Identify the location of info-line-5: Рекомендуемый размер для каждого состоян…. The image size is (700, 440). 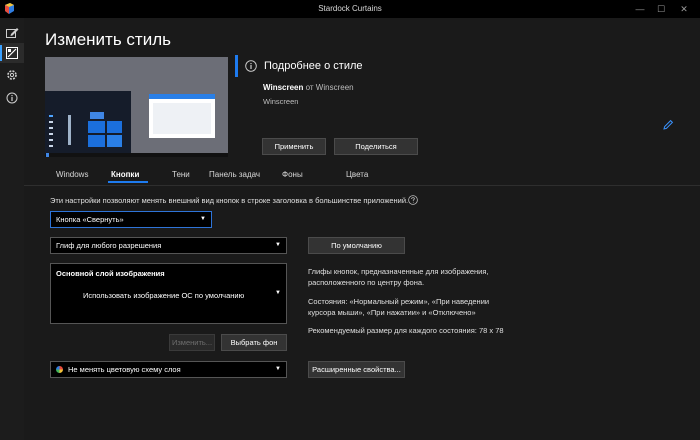
(406, 330).